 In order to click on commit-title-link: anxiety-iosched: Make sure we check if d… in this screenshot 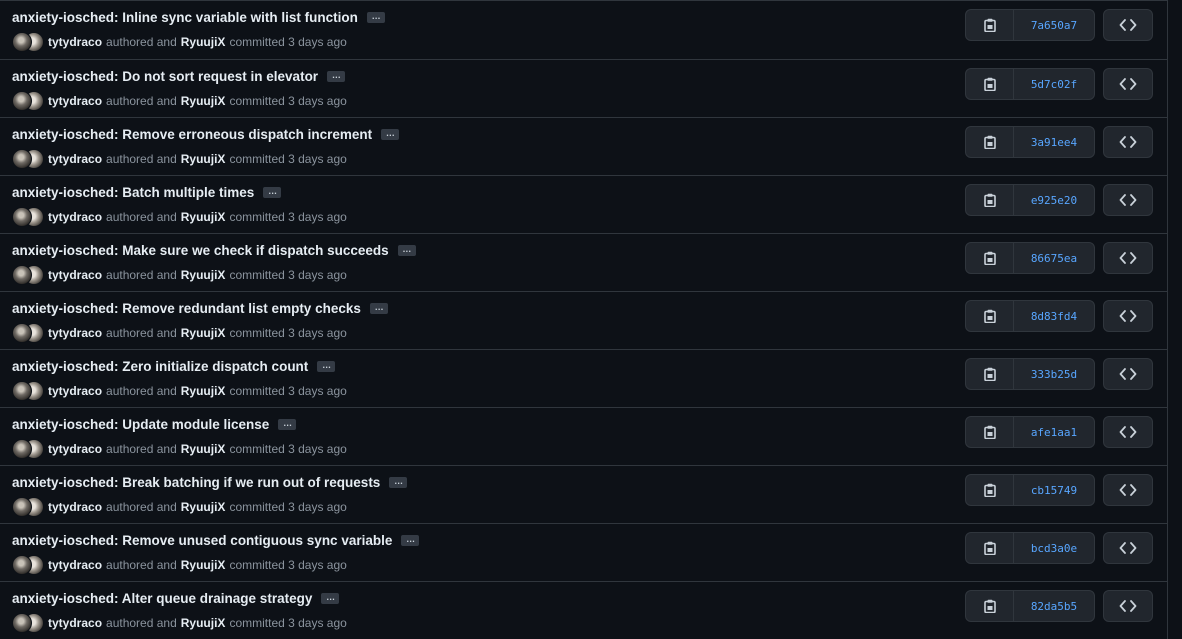, I will do `click(200, 250)`.